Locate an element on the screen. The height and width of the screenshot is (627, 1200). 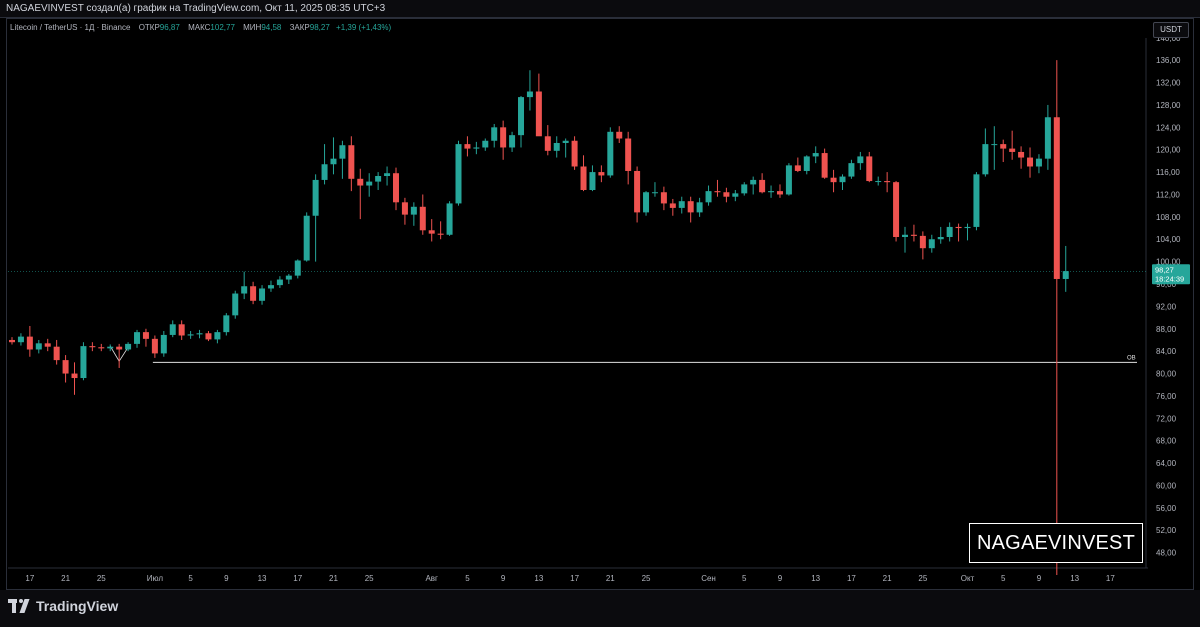
y-tick-label: 136,00 is located at coordinates (1168, 60).